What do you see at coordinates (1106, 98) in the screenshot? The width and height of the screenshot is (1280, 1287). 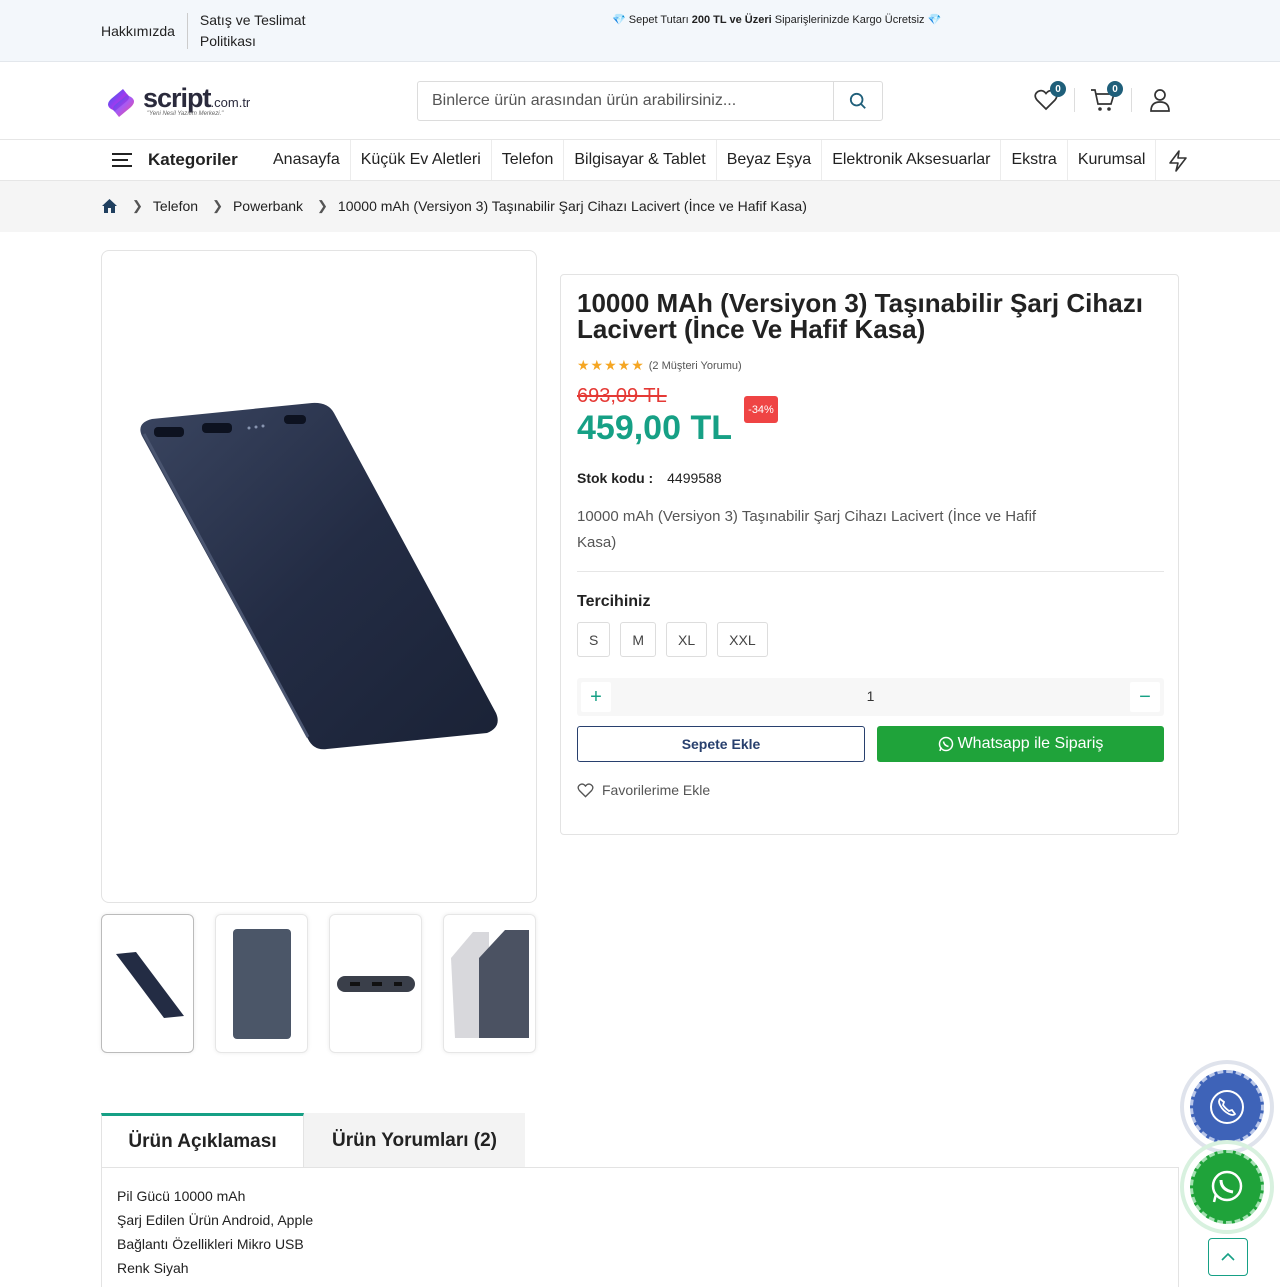 I see `cart-button: 0` at bounding box center [1106, 98].